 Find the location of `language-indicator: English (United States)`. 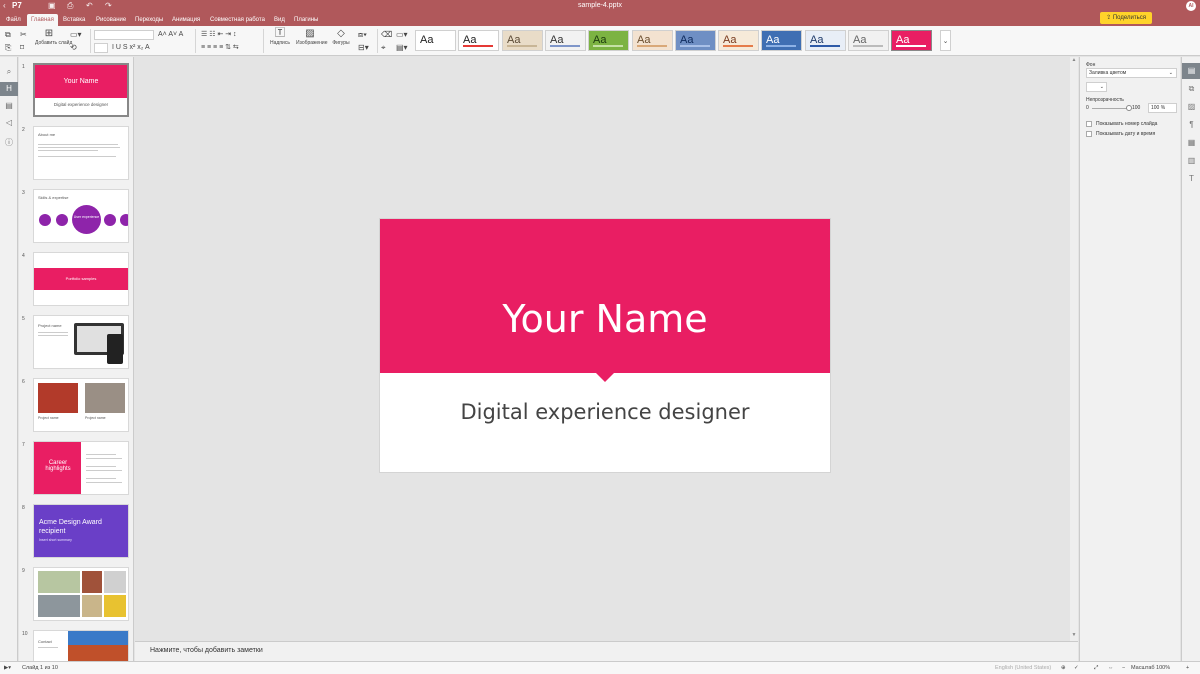

language-indicator: English (United States) is located at coordinates (1023, 668).